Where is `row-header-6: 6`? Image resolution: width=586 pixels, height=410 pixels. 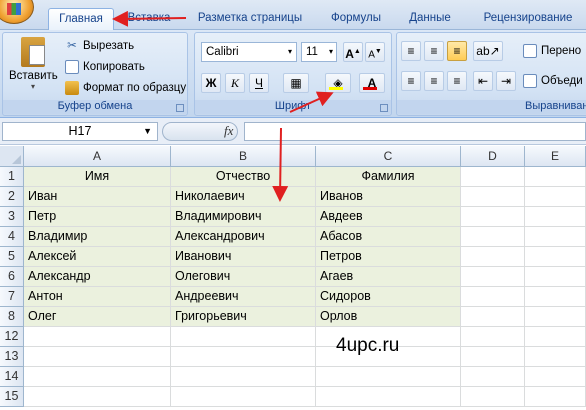
row-header-6: 6 is located at coordinates (12, 277).